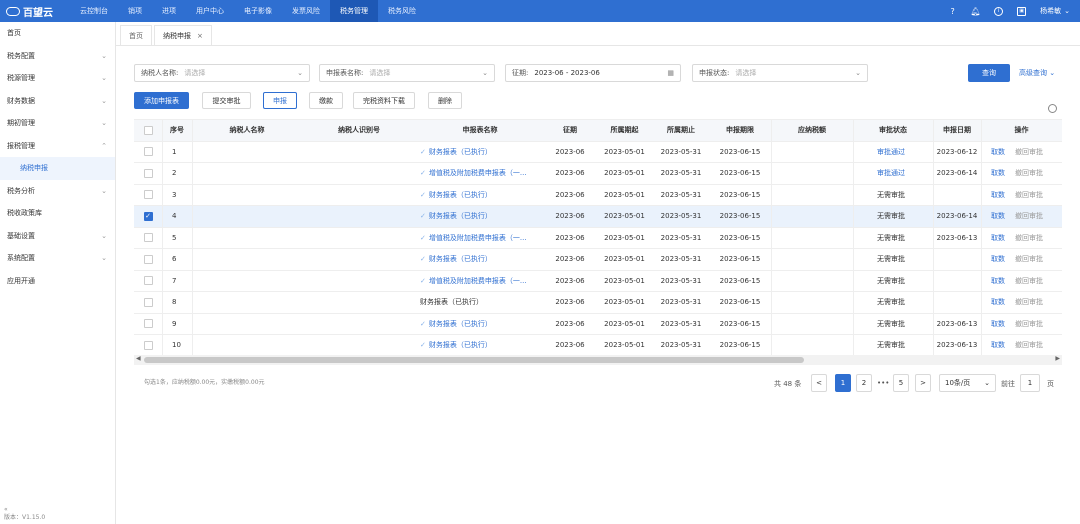  What do you see at coordinates (780, 73) in the screenshot?
I see `status-select: 申报状态: 请选择 ⌄` at bounding box center [780, 73].